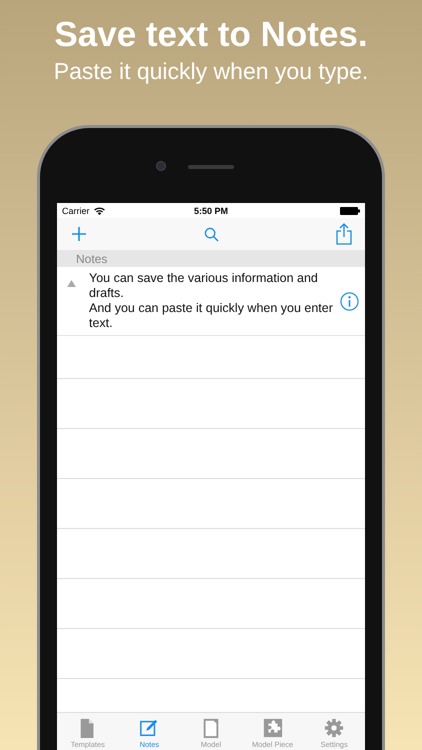 Image resolution: width=422 pixels, height=750 pixels. Describe the element at coordinates (149, 728) in the screenshot. I see `edit-icon` at that location.